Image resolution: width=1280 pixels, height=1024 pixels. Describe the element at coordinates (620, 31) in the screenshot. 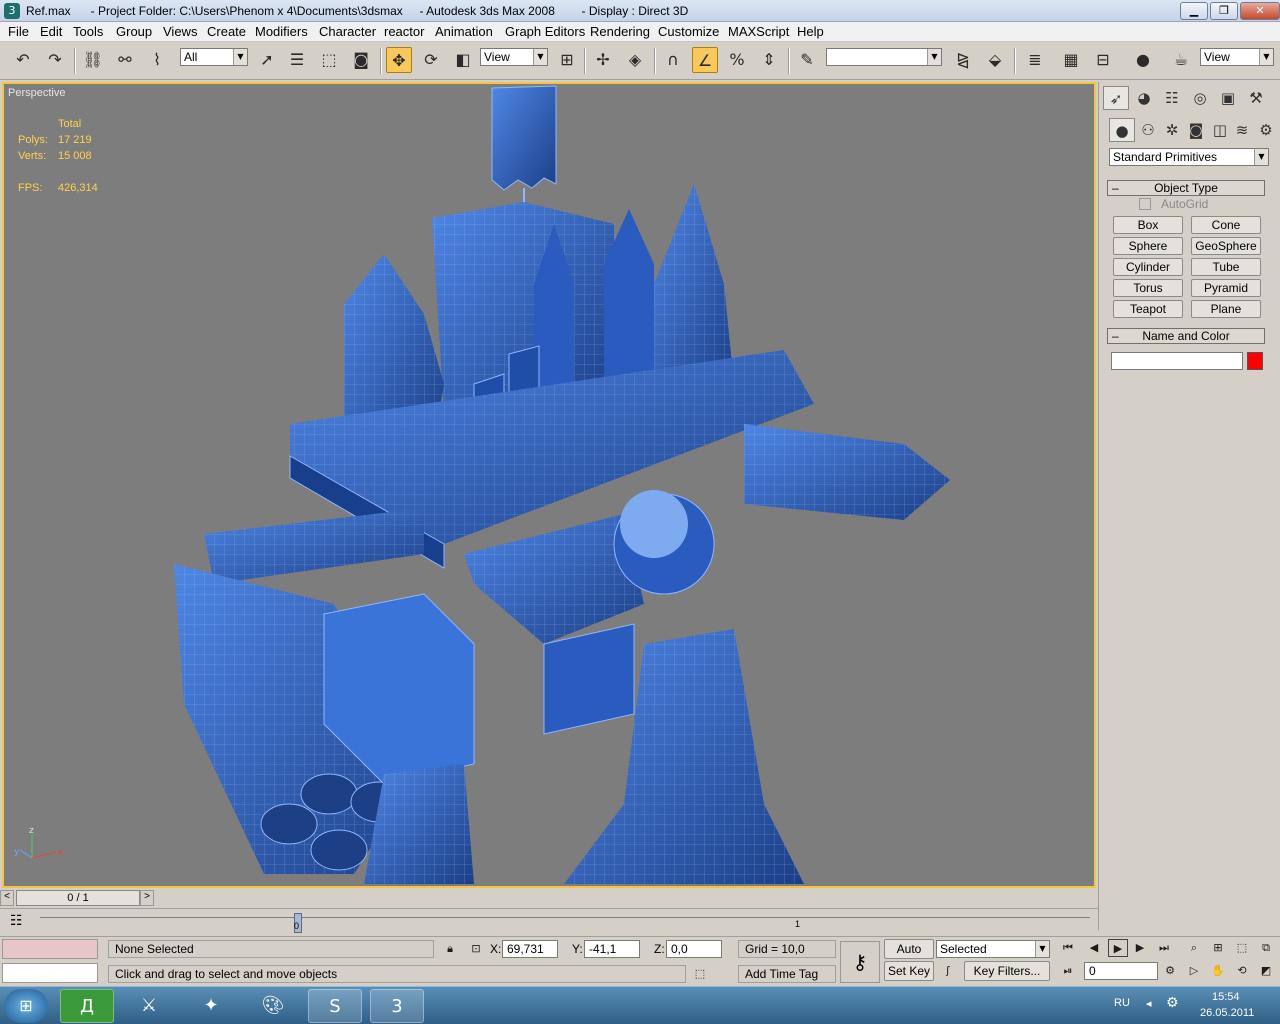

I see `menu-rendering: Rendering` at that location.